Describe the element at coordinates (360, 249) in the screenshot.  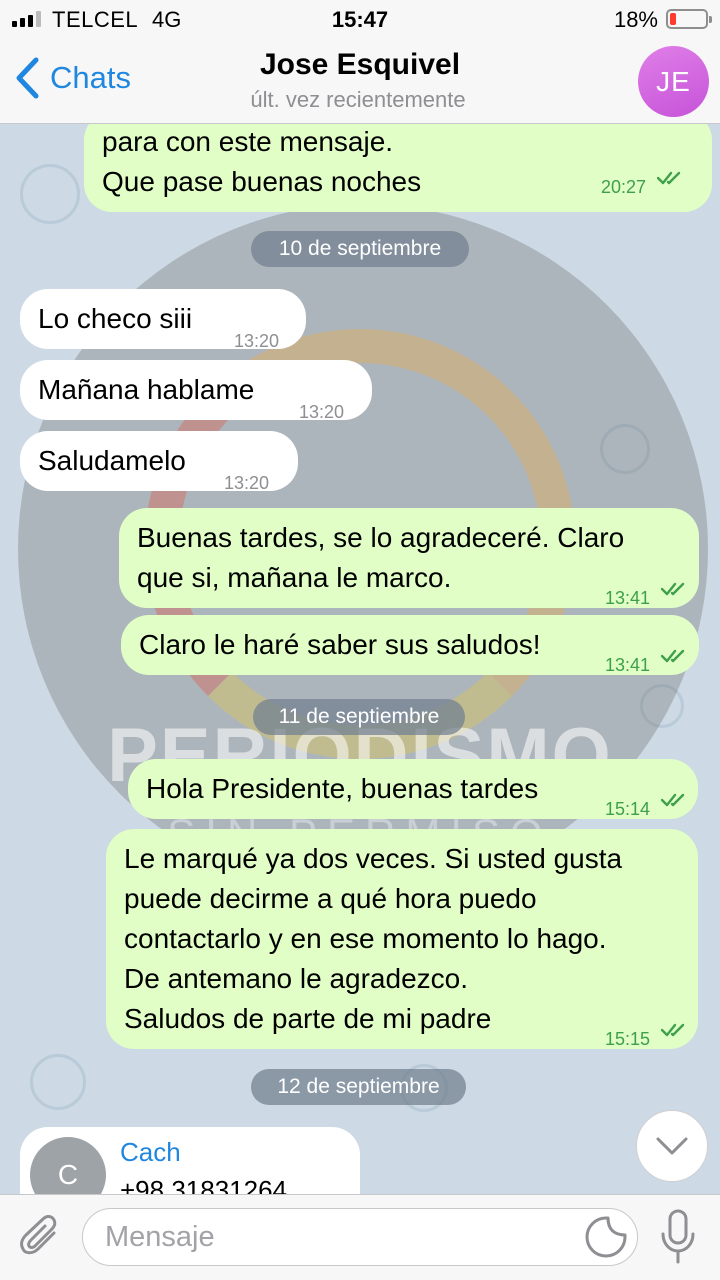
I see `date-separator: 10 de septiembre` at that location.